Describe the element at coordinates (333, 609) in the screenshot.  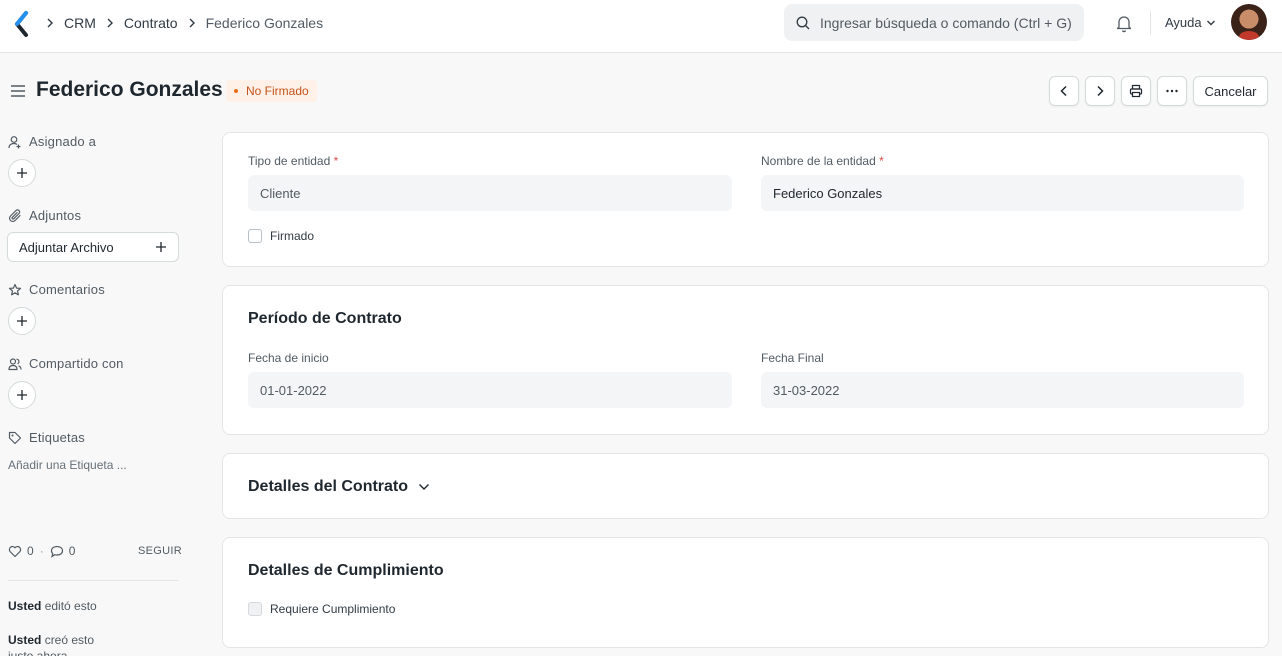
I see `requires-fulfilment-label: Requiere Cumplimiento` at that location.